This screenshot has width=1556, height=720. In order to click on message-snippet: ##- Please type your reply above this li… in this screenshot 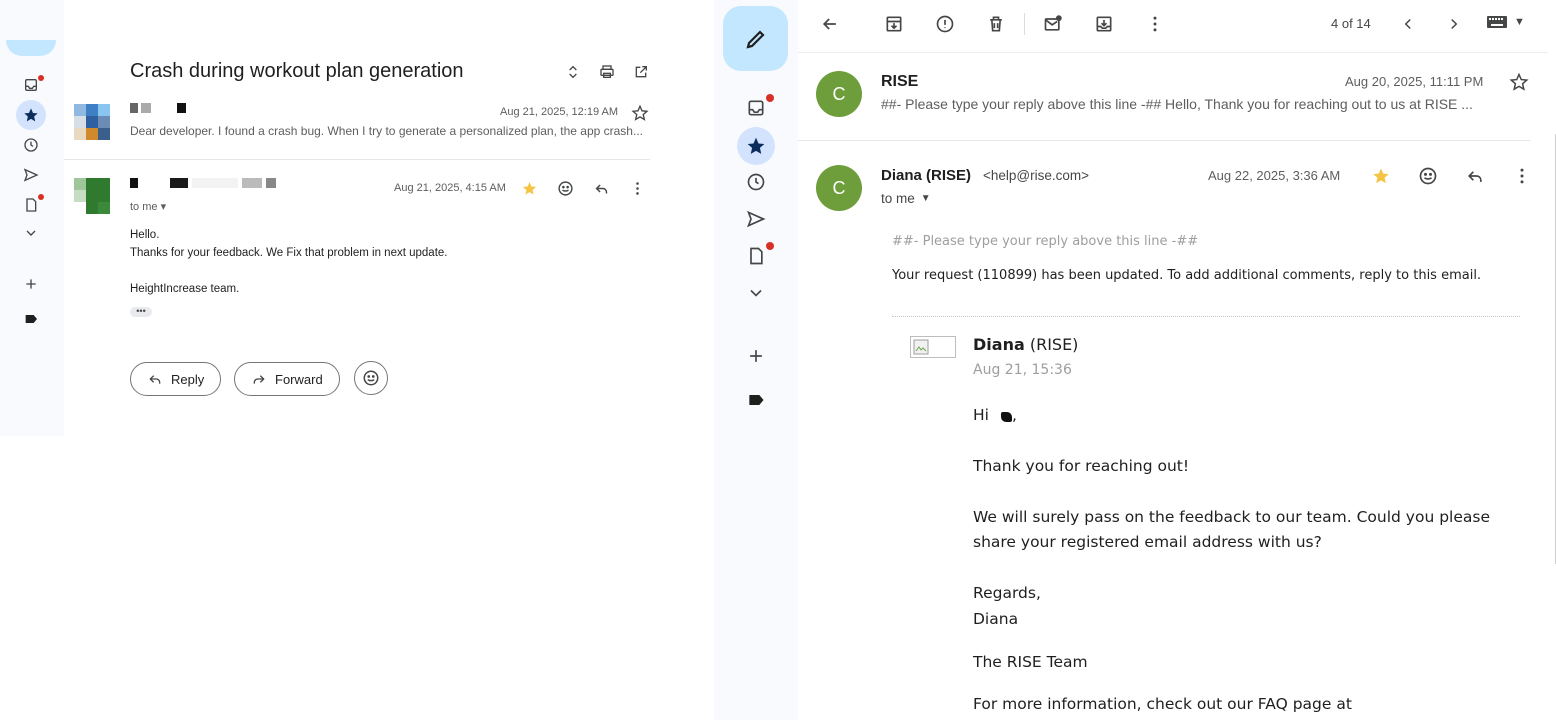, I will do `click(1201, 104)`.